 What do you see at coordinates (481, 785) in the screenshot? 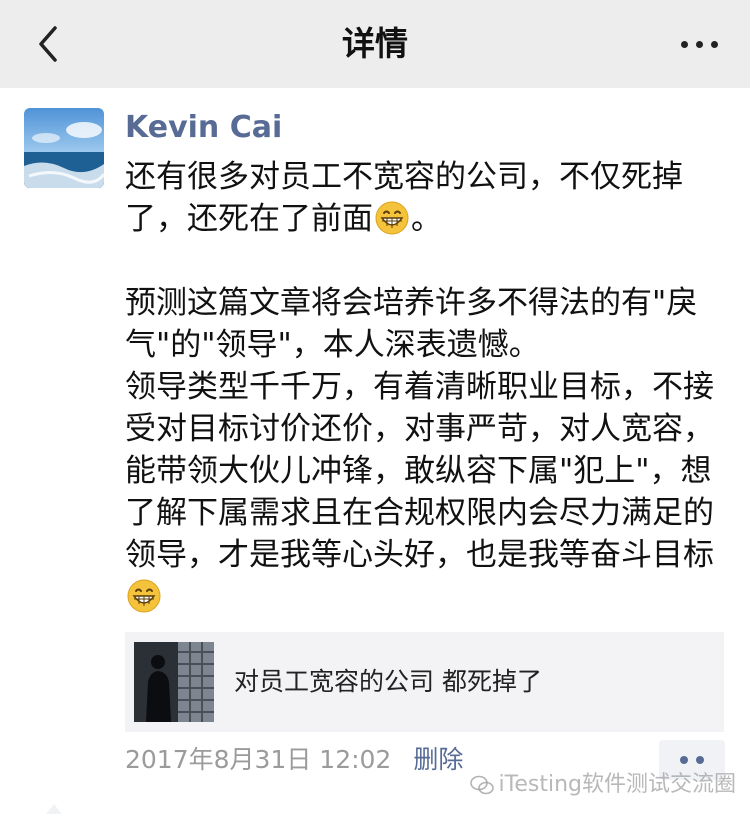
I see `wechat-logo-icon` at bounding box center [481, 785].